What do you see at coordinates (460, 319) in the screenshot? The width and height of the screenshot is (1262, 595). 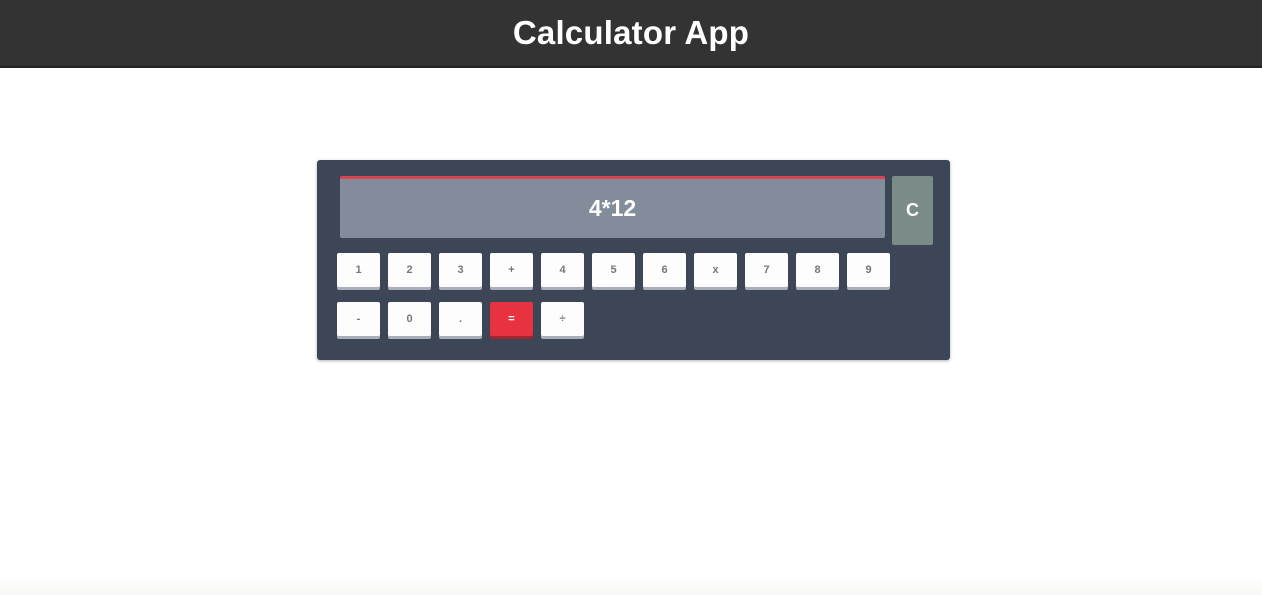 I see `decimal-button: .` at bounding box center [460, 319].